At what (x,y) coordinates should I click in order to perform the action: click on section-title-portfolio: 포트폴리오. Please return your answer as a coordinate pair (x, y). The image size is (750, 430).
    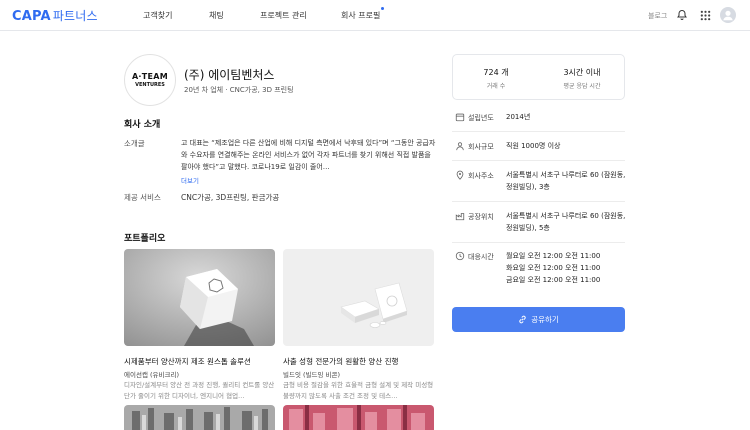
    Looking at the image, I should click on (145, 239).